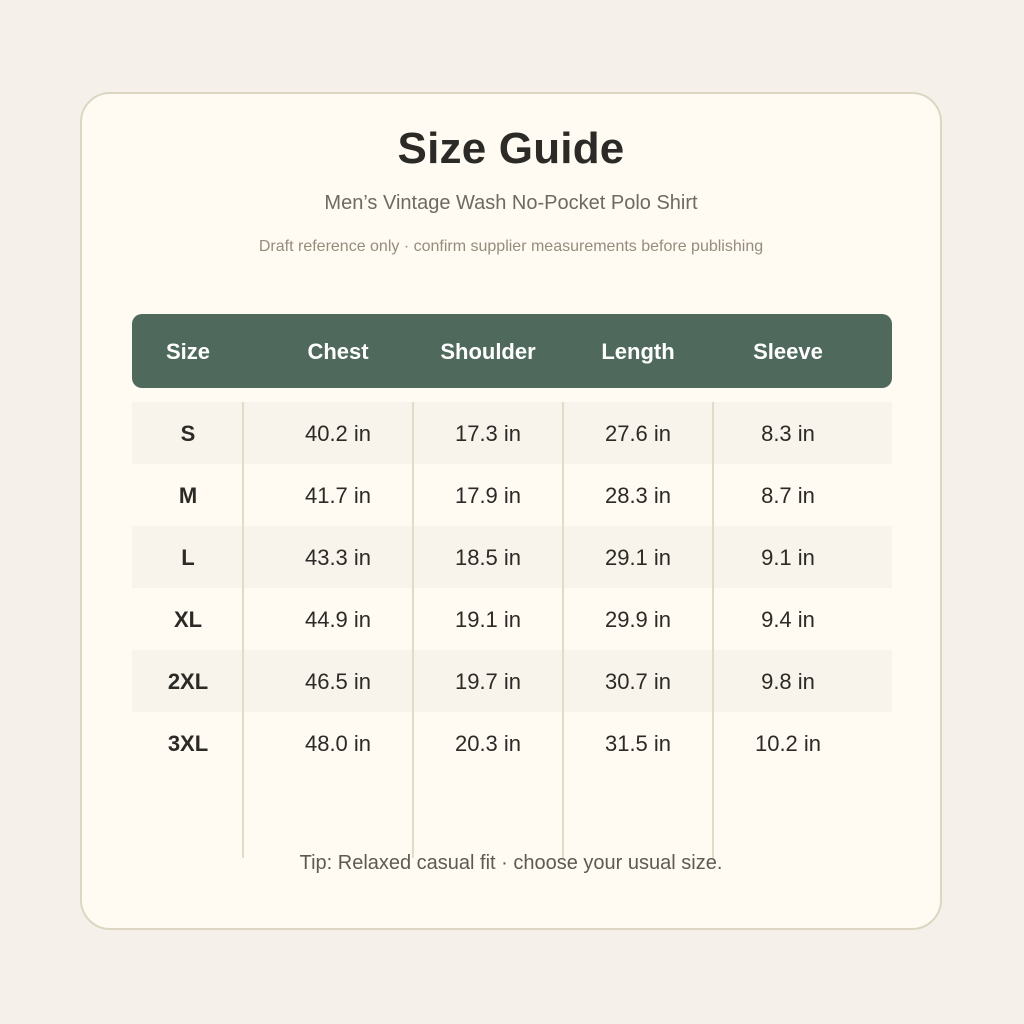 Image resolution: width=1024 pixels, height=1024 pixels. What do you see at coordinates (638, 433) in the screenshot?
I see `length-cell: 27.6 in` at bounding box center [638, 433].